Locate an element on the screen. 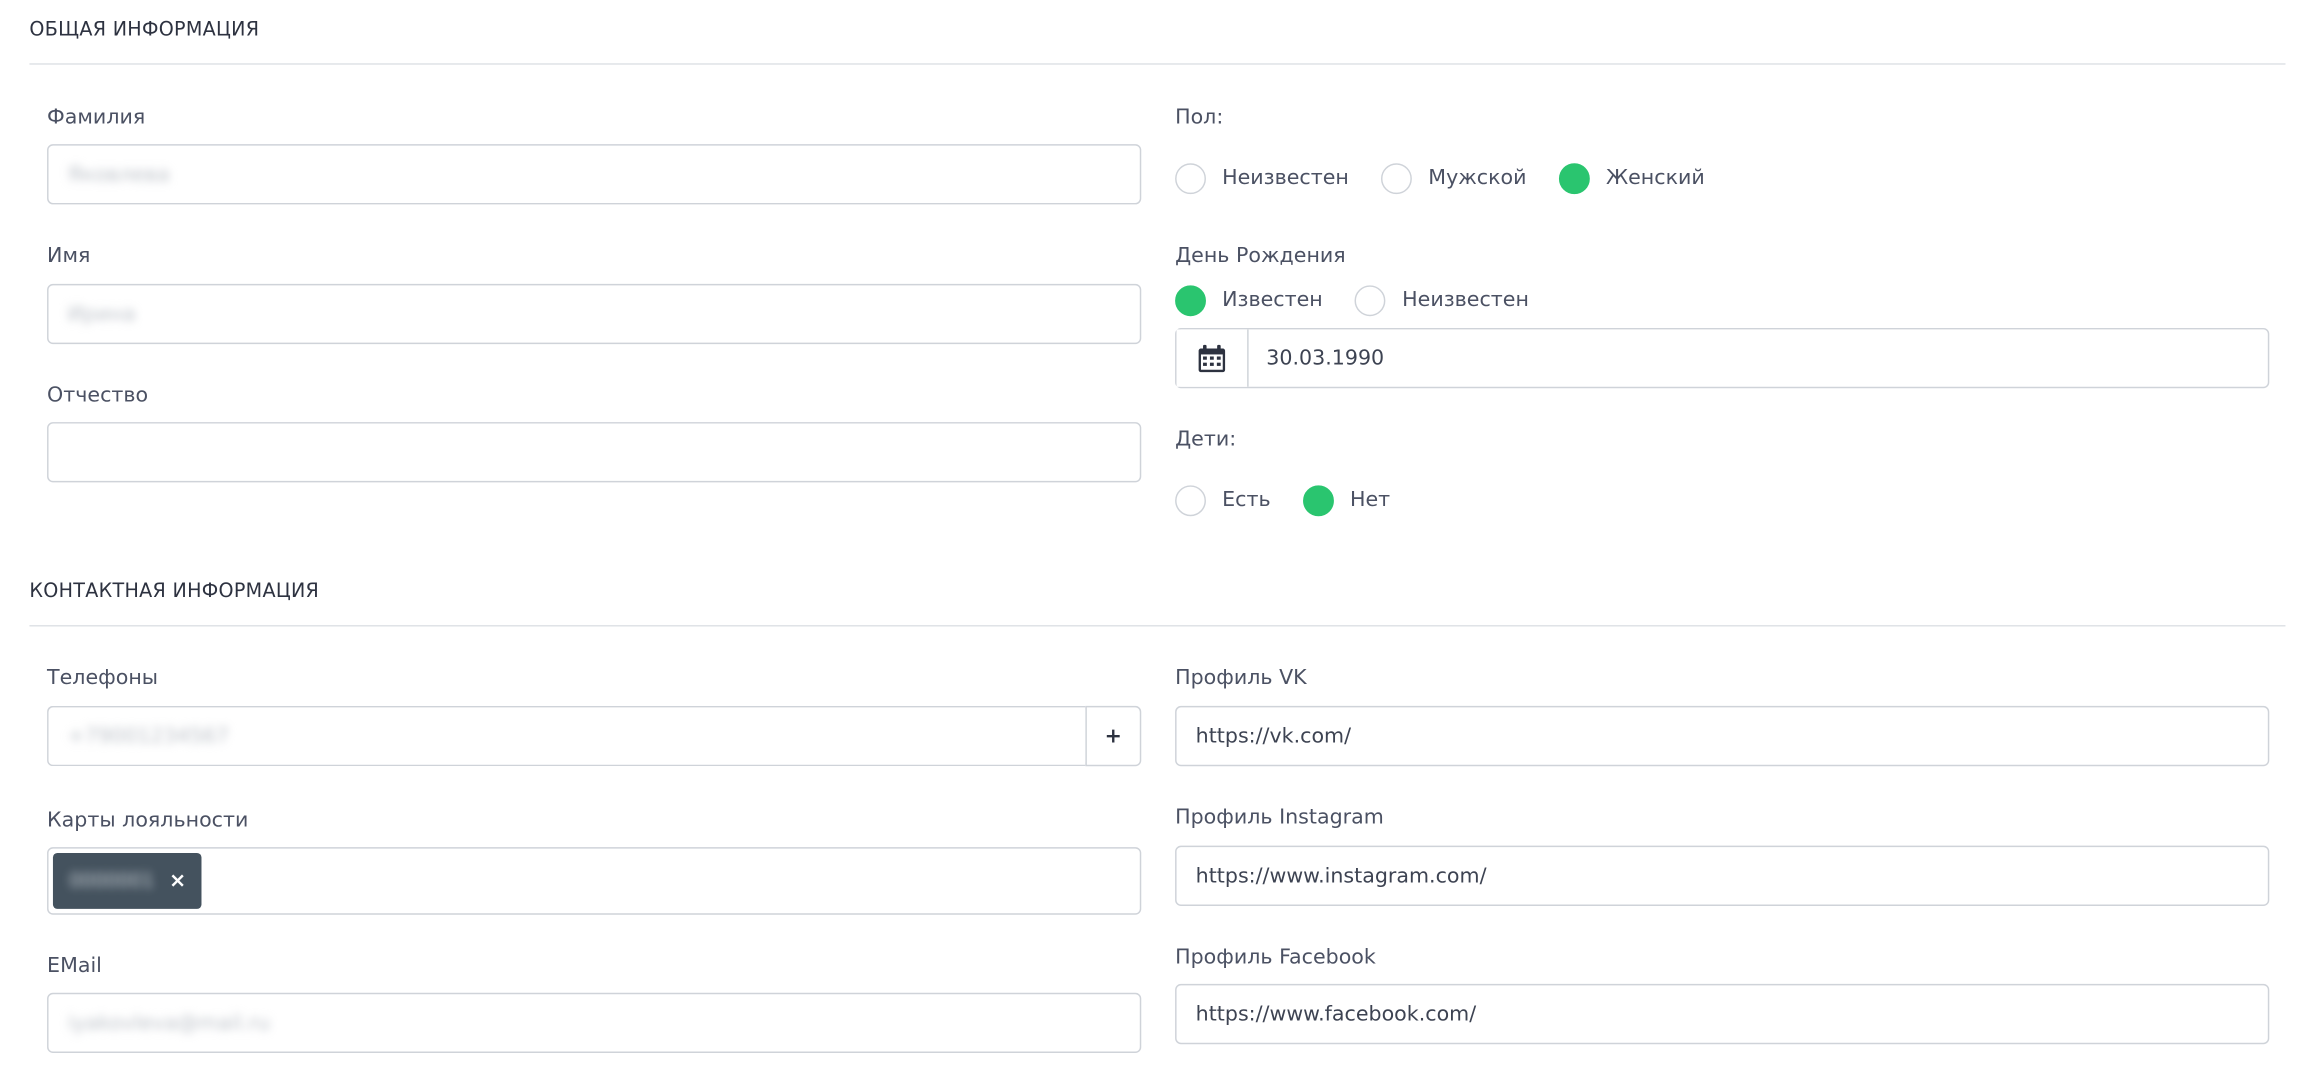 The width and height of the screenshot is (2306, 1075). phones-group: +79001234567 + is located at coordinates (594, 736).